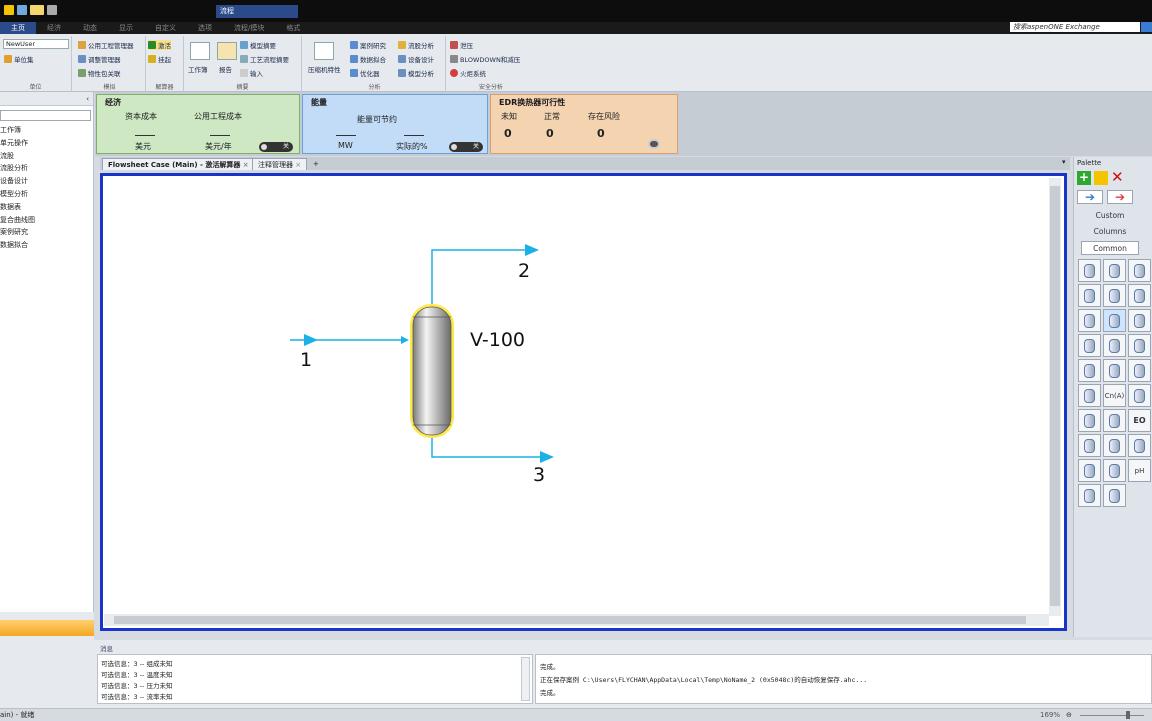  What do you see at coordinates (461, 45) in the screenshot?
I see `relief-button: 泄压` at bounding box center [461, 45].